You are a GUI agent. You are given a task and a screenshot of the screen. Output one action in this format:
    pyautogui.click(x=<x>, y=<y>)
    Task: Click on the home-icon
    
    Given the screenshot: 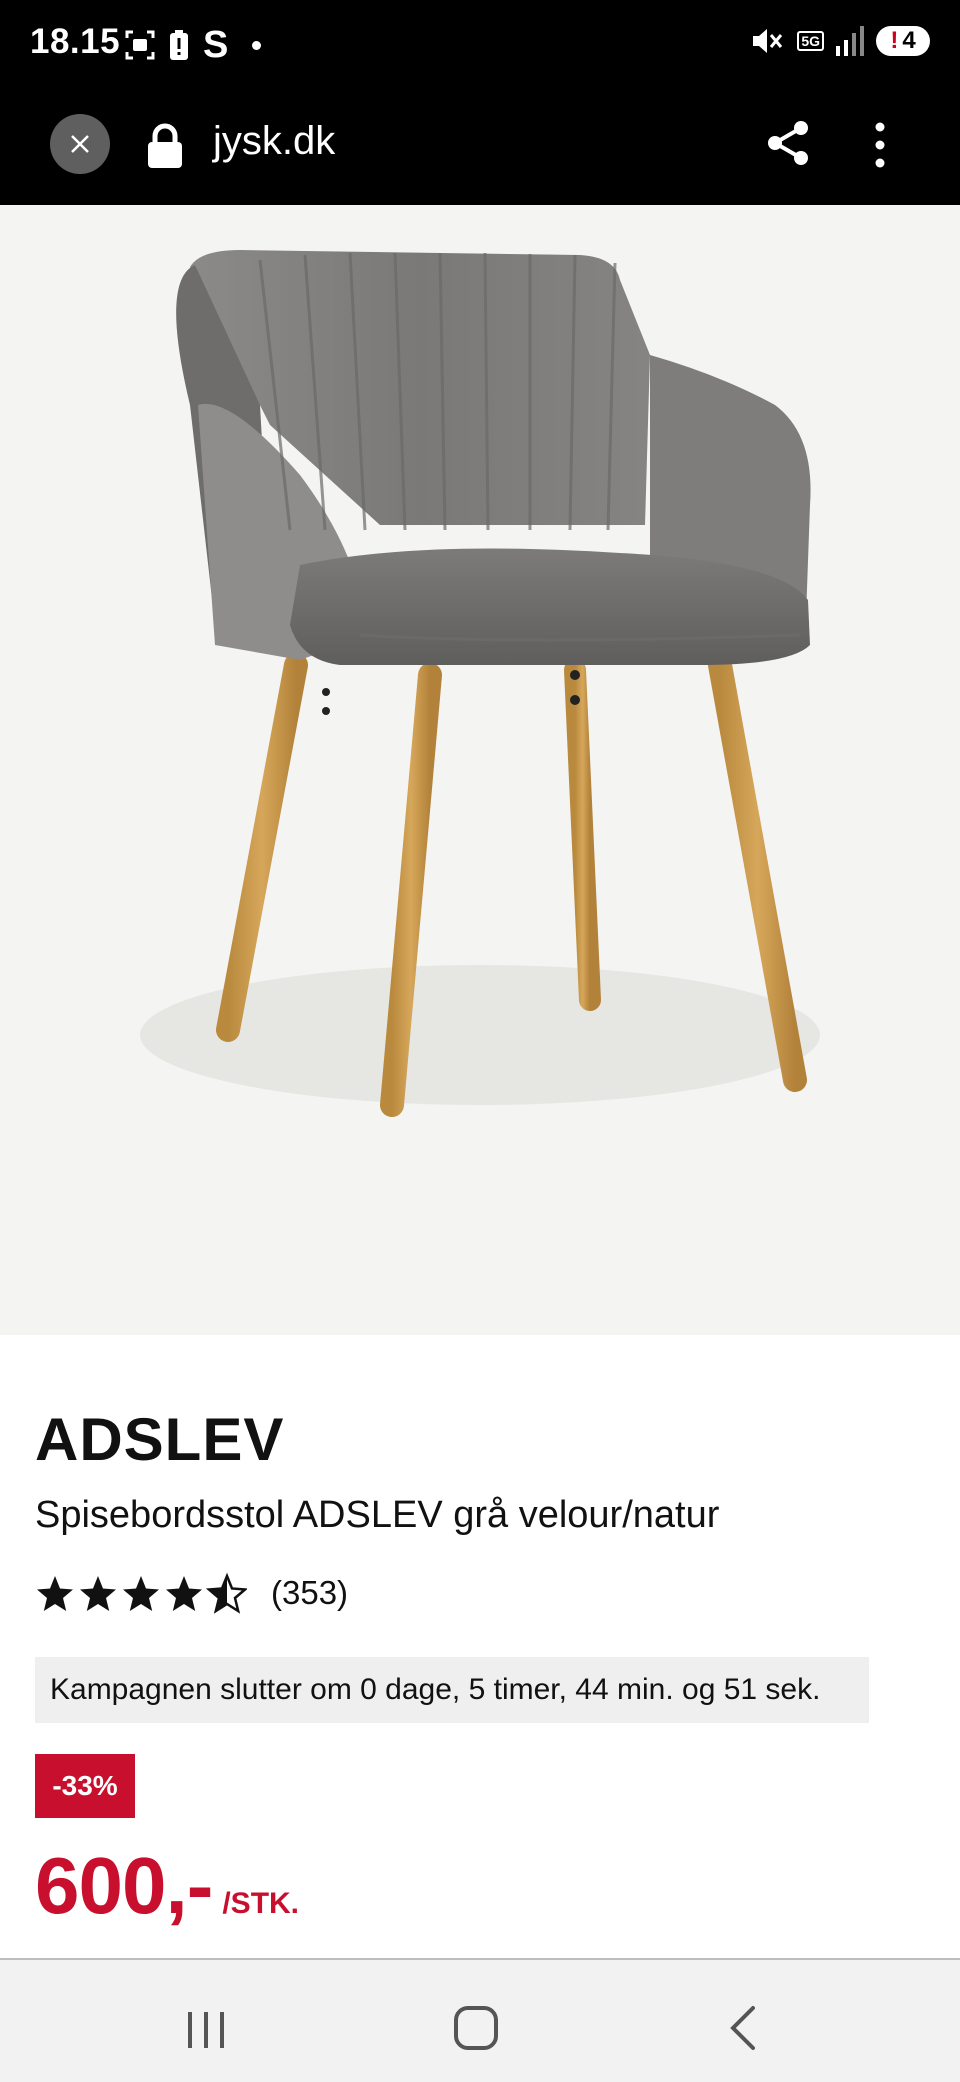 What is the action you would take?
    pyautogui.click(x=476, y=2028)
    